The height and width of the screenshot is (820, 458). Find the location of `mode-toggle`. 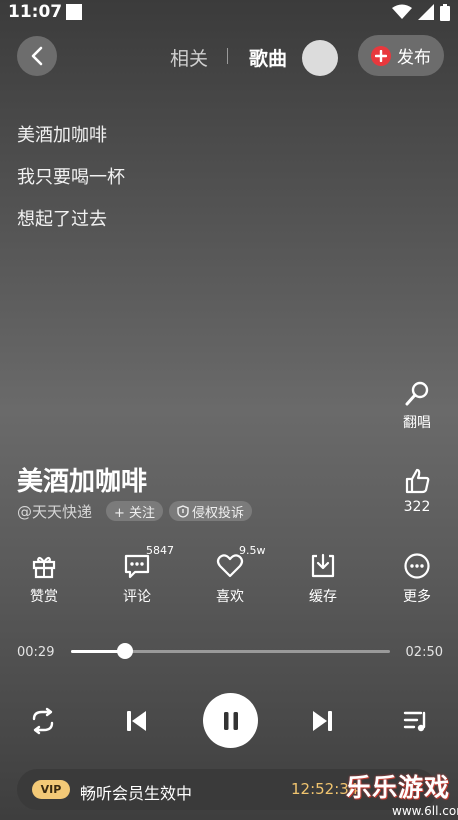

mode-toggle is located at coordinates (320, 58).